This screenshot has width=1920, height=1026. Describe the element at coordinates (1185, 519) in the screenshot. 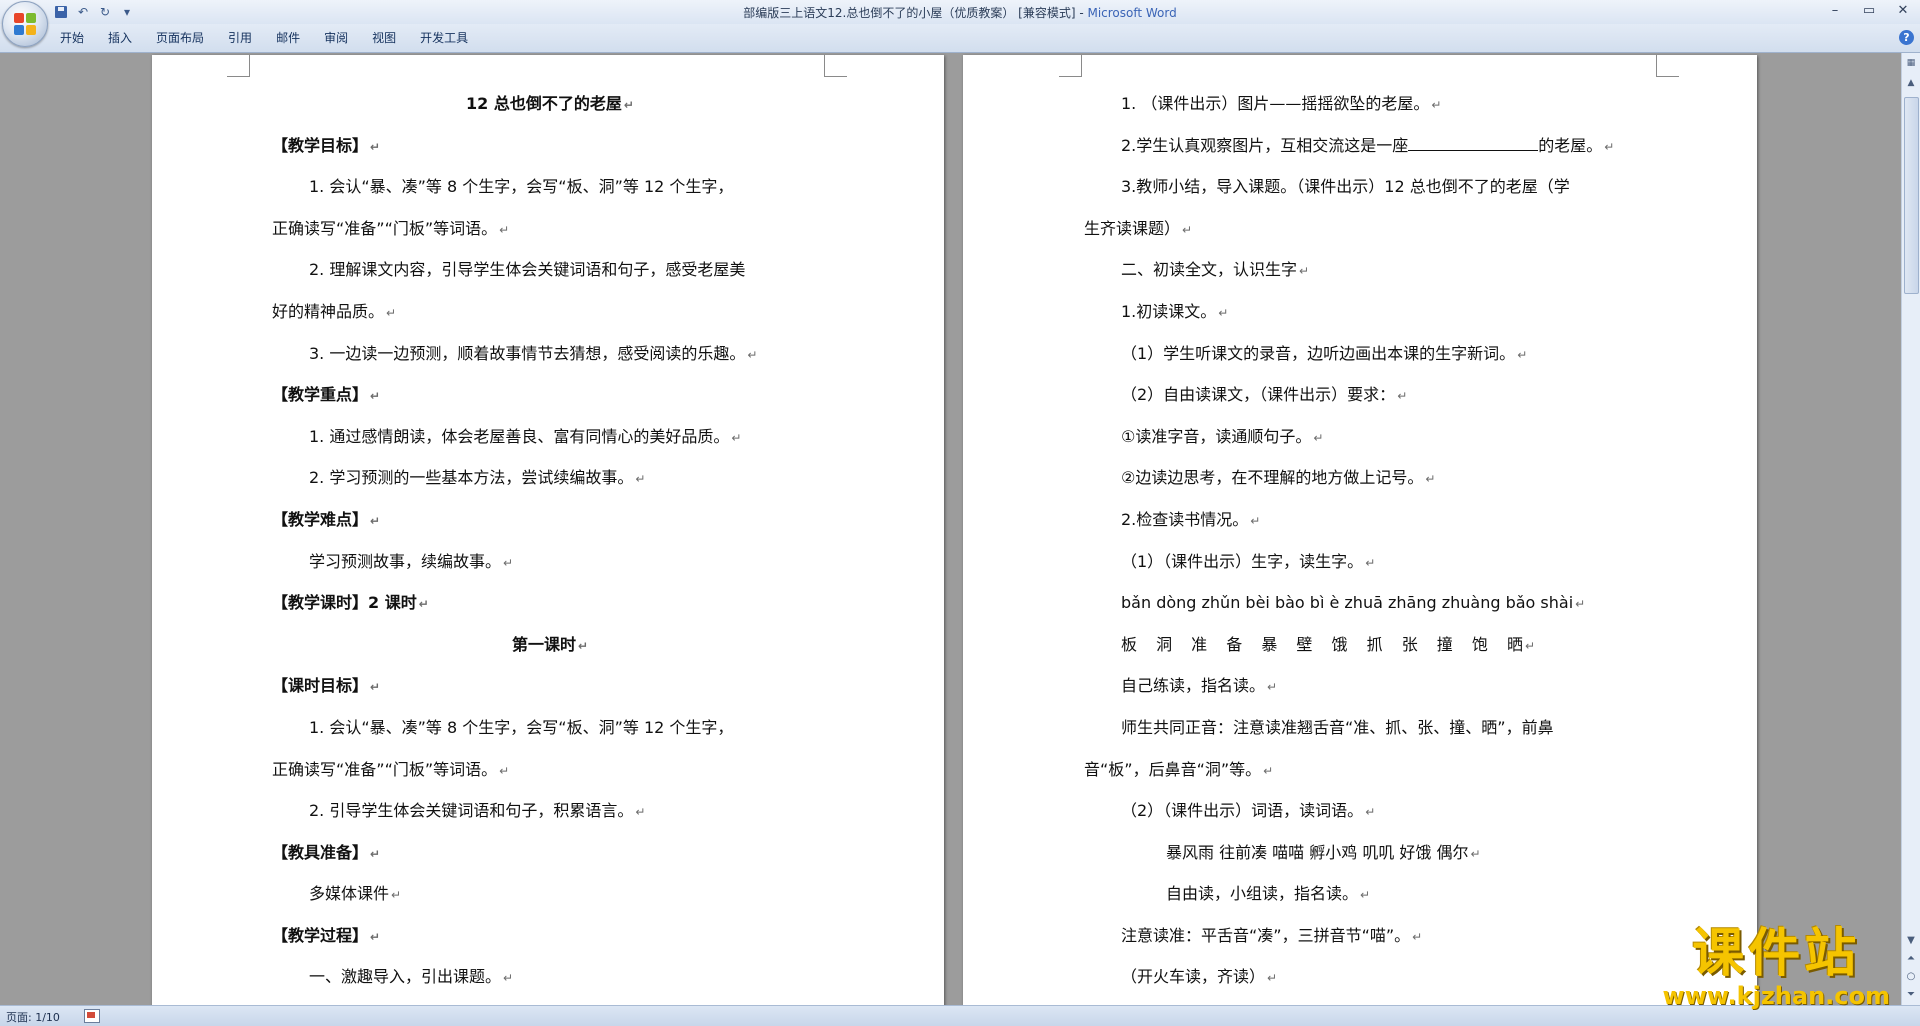

I see `line-text: 2.检查读书情况。` at that location.